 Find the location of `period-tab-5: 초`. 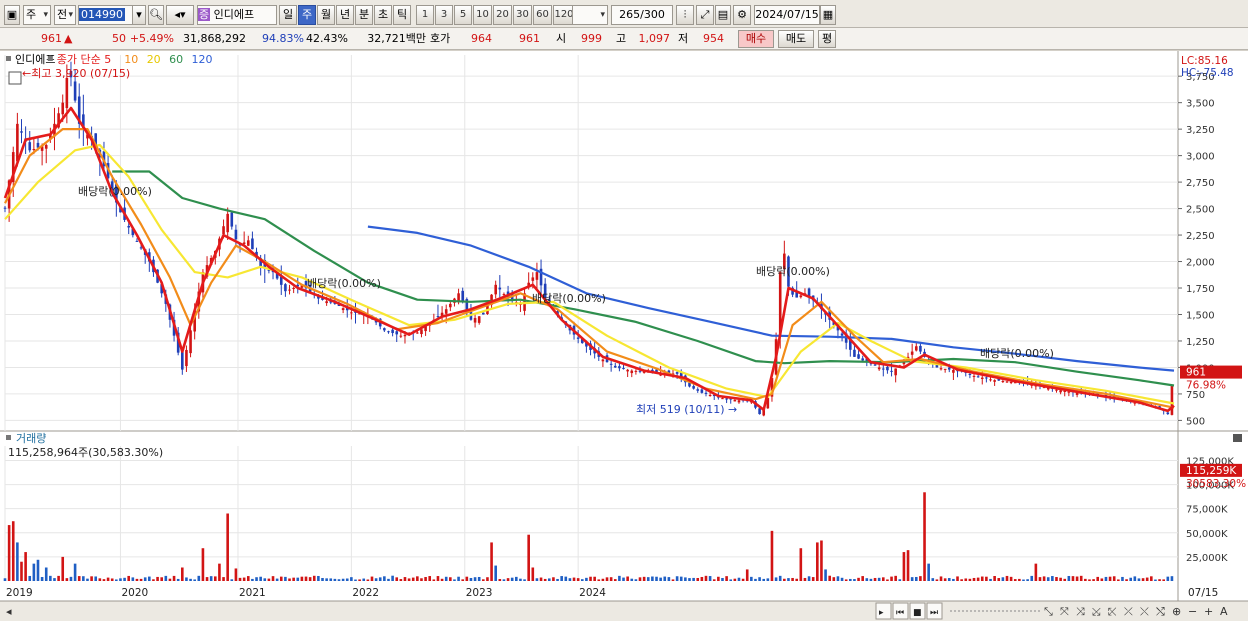

period-tab-5: 초 is located at coordinates (383, 15).